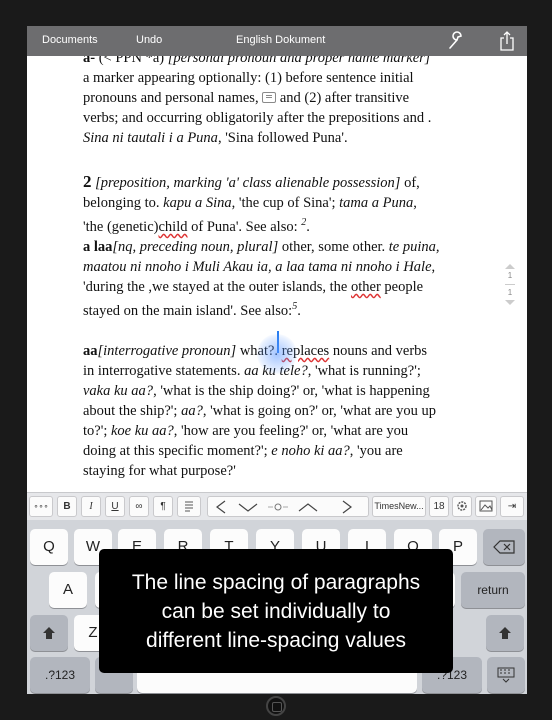 This screenshot has height=720, width=552. Describe the element at coordinates (507, 41) in the screenshot. I see `share-icon` at that location.